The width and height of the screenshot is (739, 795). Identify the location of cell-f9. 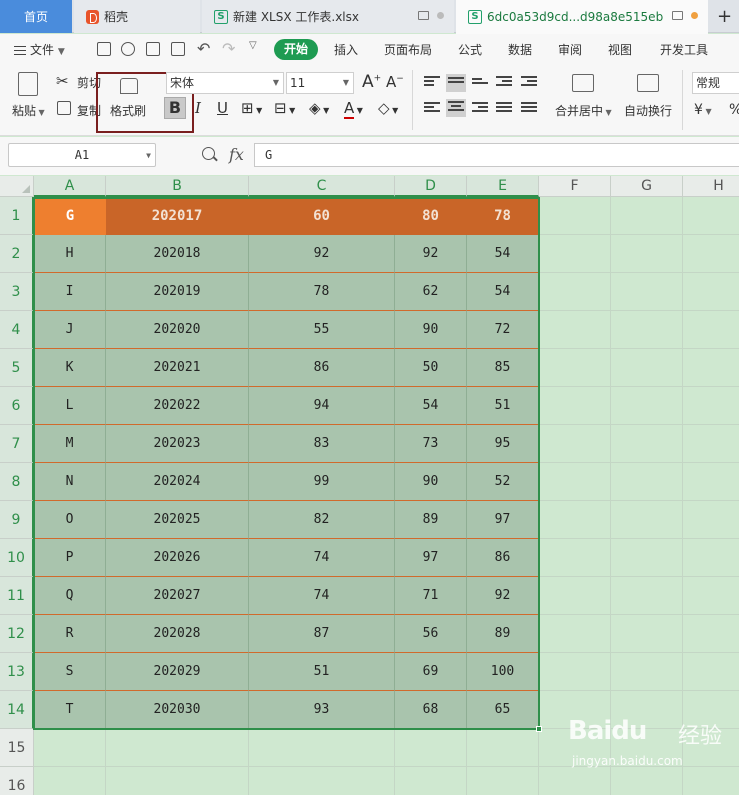
(575, 520).